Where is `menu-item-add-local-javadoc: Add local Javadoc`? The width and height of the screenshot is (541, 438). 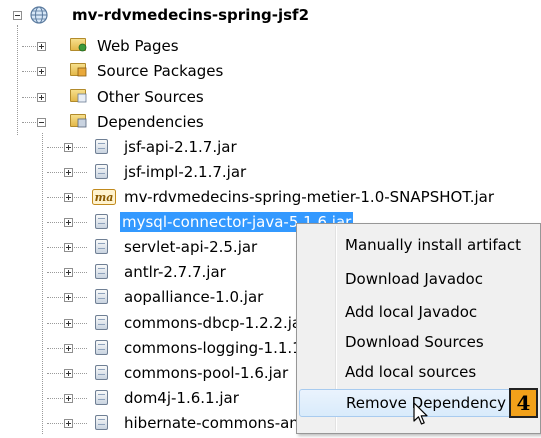
menu-item-add-local-javadoc: Add local Javadoc is located at coordinates (418, 312).